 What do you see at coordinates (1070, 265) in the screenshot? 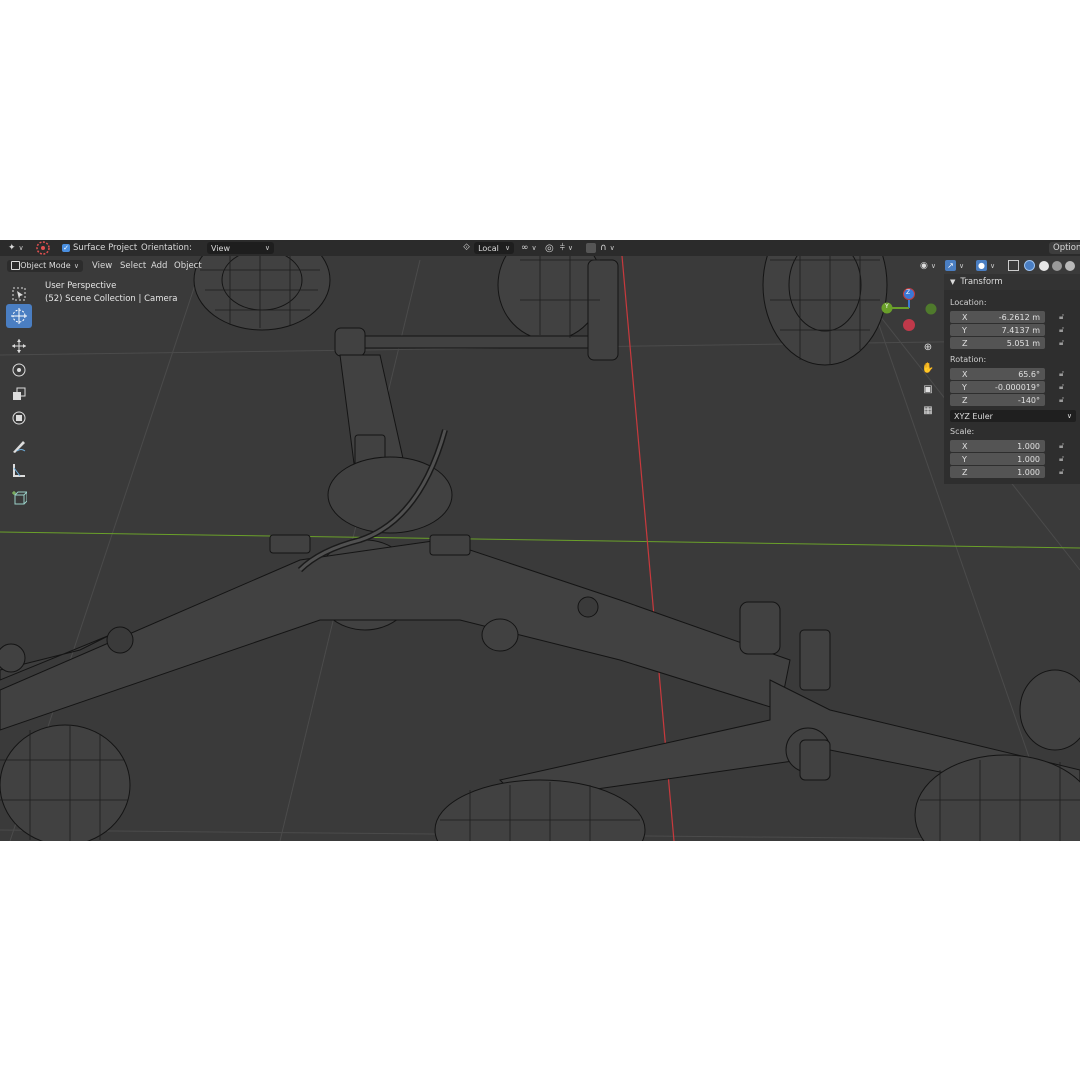
I see `shading-rendered-button` at bounding box center [1070, 265].